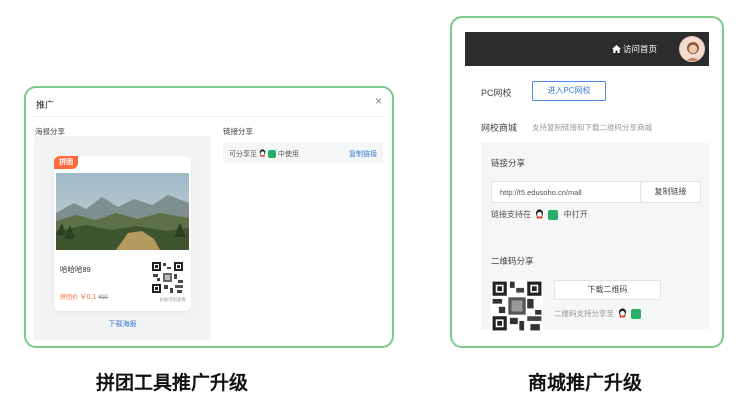  Describe the element at coordinates (122, 324) in the screenshot. I see `download-poster-link: 下载海报` at that location.